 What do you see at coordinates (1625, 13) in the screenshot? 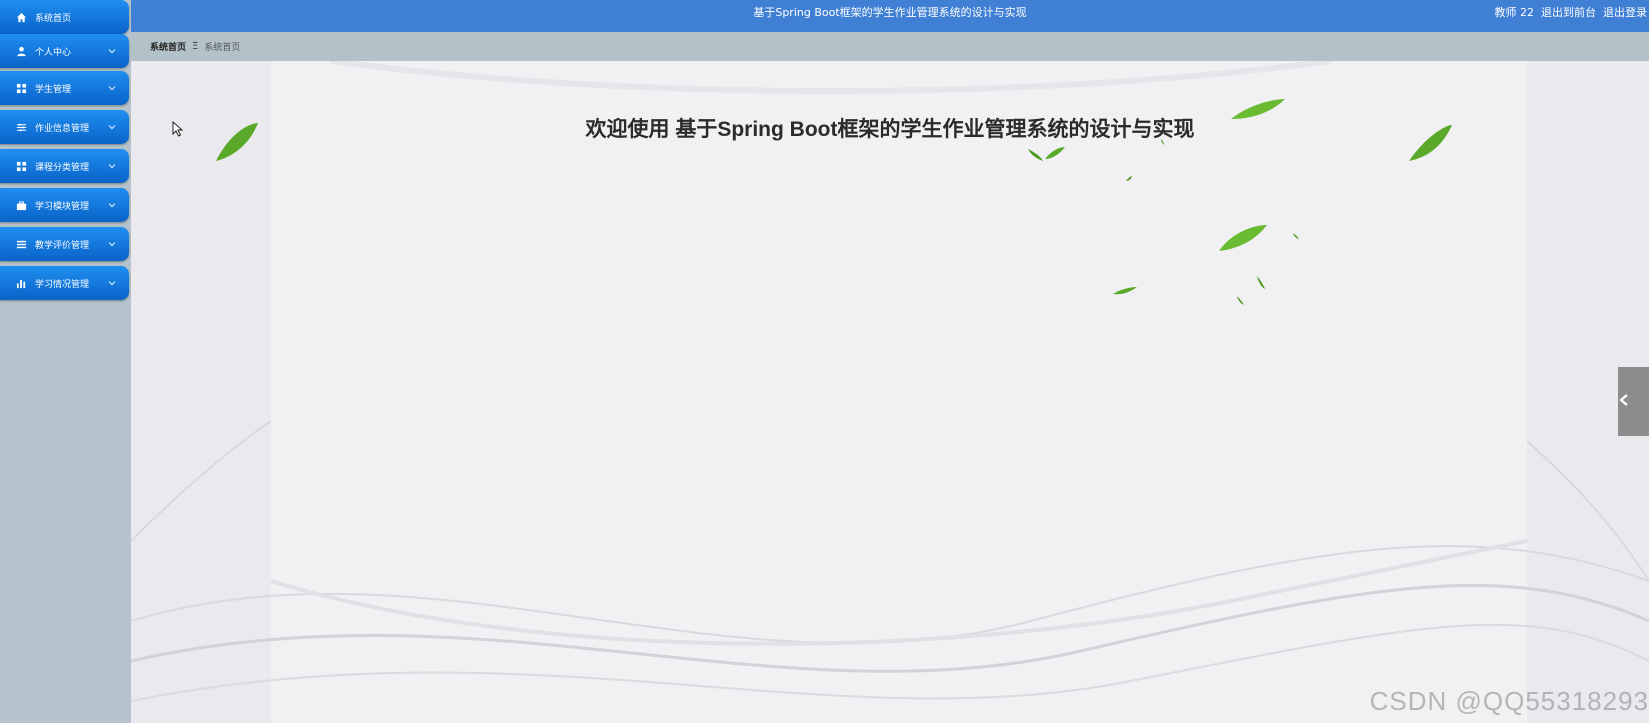
I see `logout-link: 退出登录` at bounding box center [1625, 13].